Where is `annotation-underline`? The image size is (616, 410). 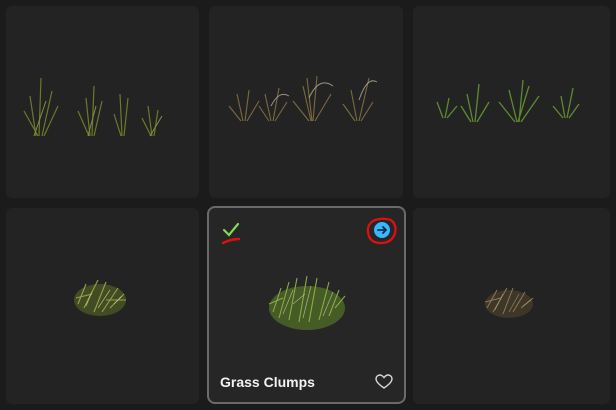
annotation-underline is located at coordinates (231, 241).